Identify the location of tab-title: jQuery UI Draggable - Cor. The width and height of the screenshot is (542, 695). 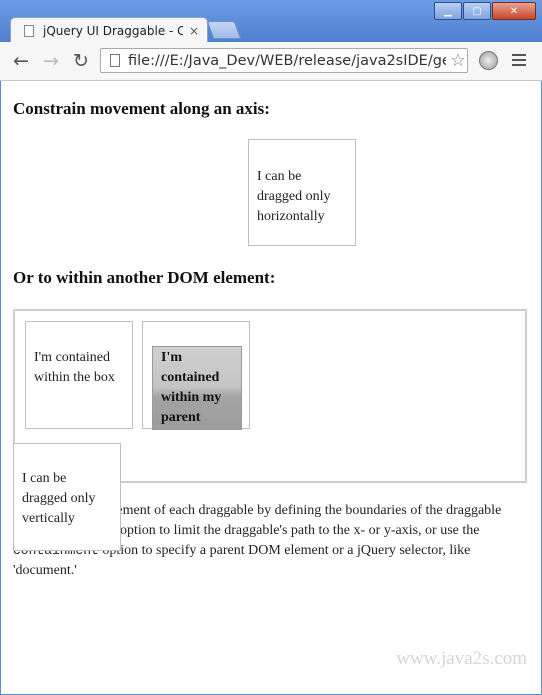
(113, 30).